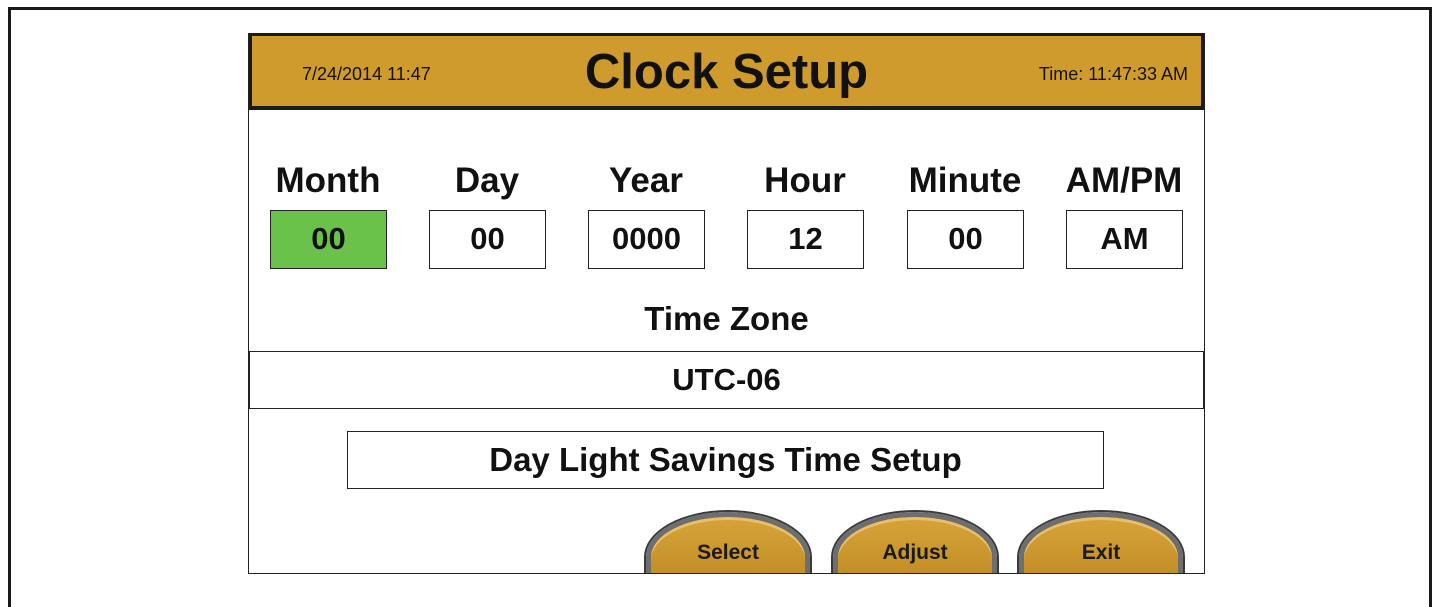 The height and width of the screenshot is (607, 1446). What do you see at coordinates (965, 239) in the screenshot?
I see `minute-field: 00` at bounding box center [965, 239].